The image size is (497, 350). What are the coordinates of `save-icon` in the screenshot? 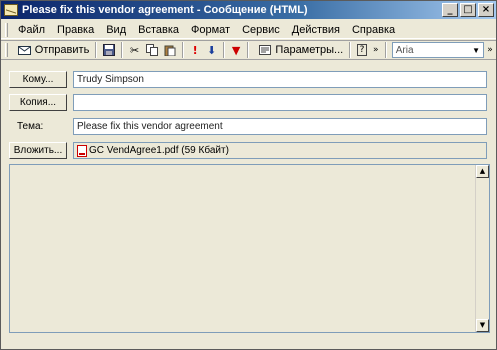 It's located at (109, 50).